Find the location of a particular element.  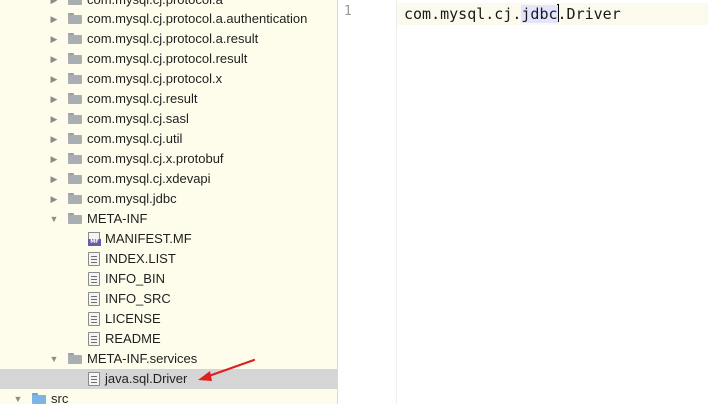

manifest-file-icon: MF is located at coordinates (94, 239).